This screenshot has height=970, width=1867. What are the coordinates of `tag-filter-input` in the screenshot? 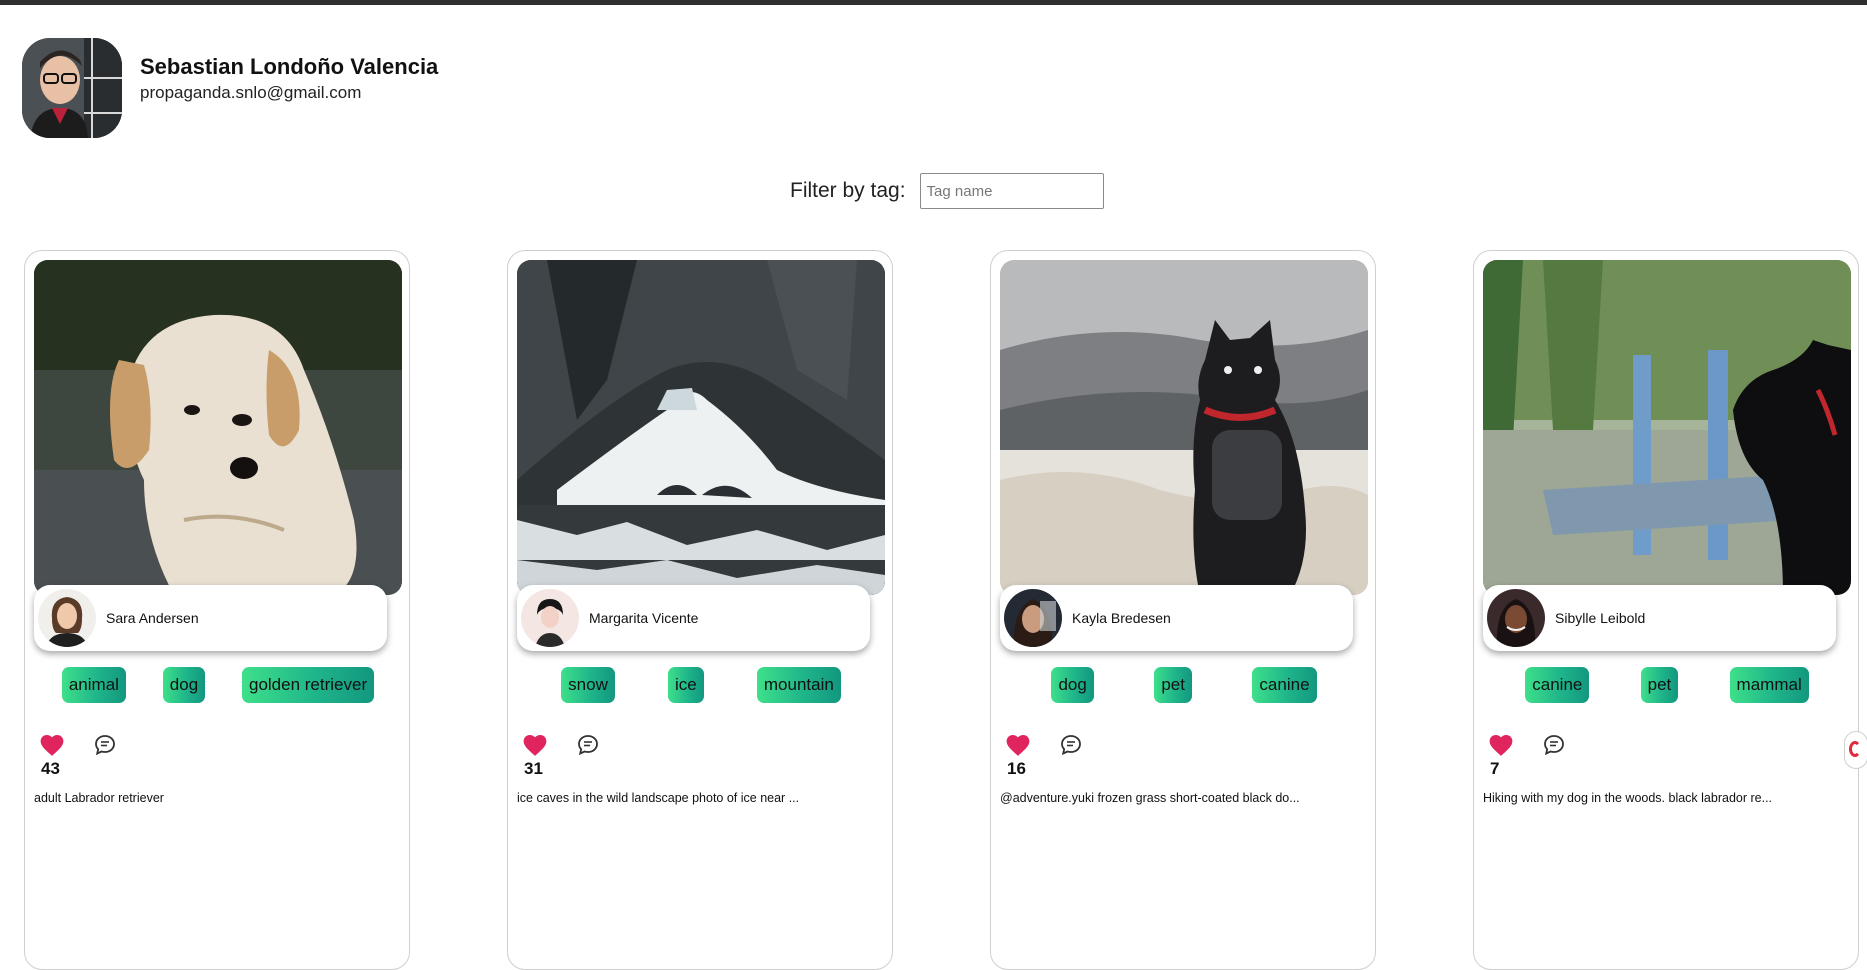 It's located at (1011, 191).